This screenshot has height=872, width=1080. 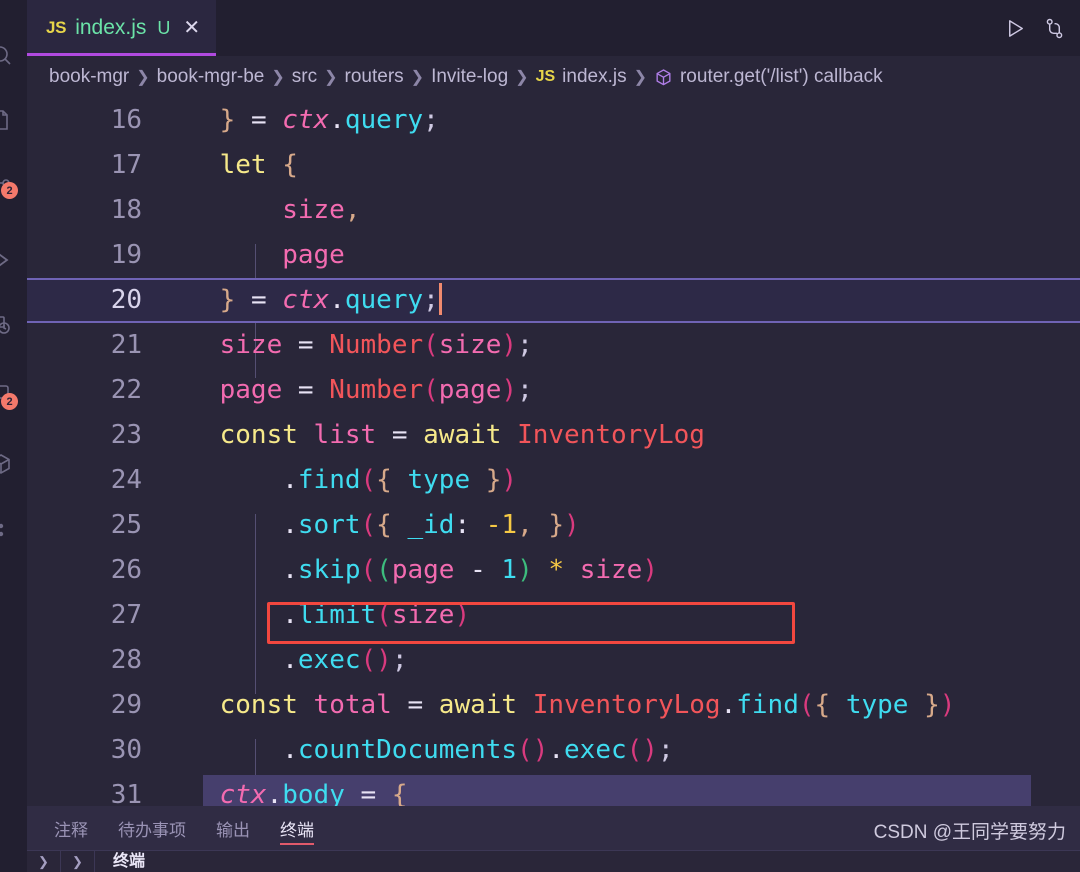 What do you see at coordinates (126, 210) in the screenshot?
I see `line-number: 18` at bounding box center [126, 210].